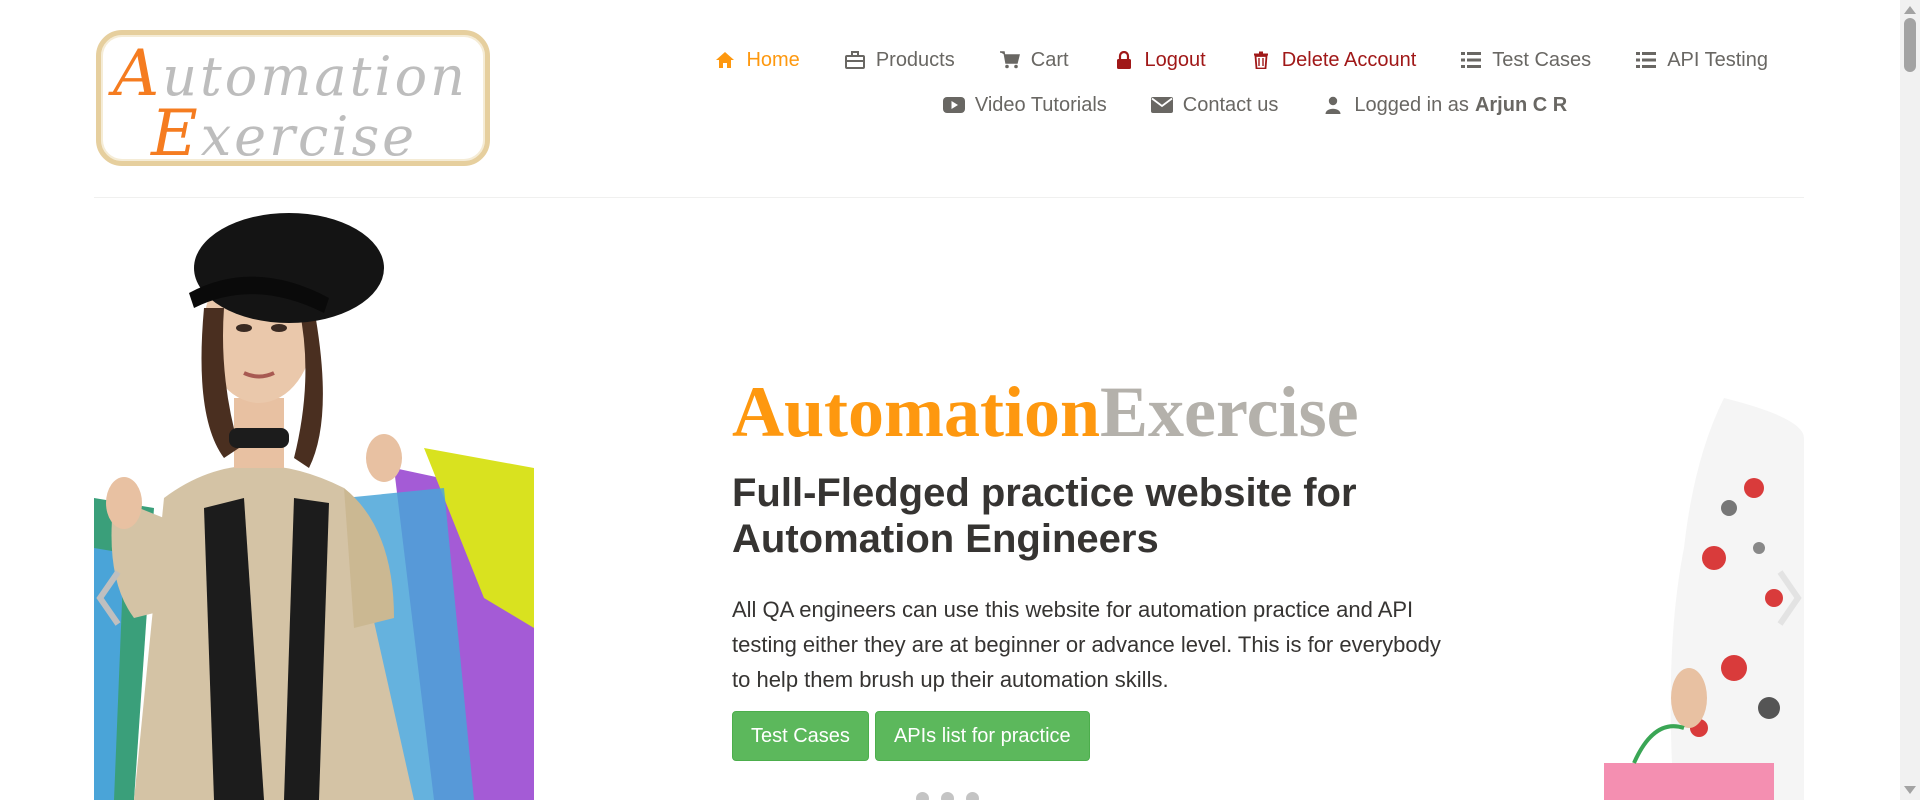 Image resolution: width=1920 pixels, height=800 pixels. I want to click on nav-home-link: Home, so click(757, 60).